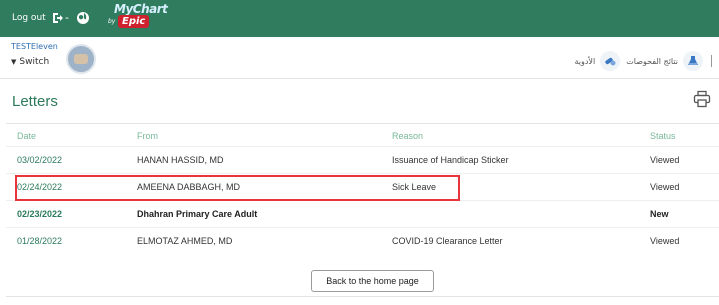 The height and width of the screenshot is (305, 719). Describe the element at coordinates (510, 136) in the screenshot. I see `column-header-reason: Reason` at that location.